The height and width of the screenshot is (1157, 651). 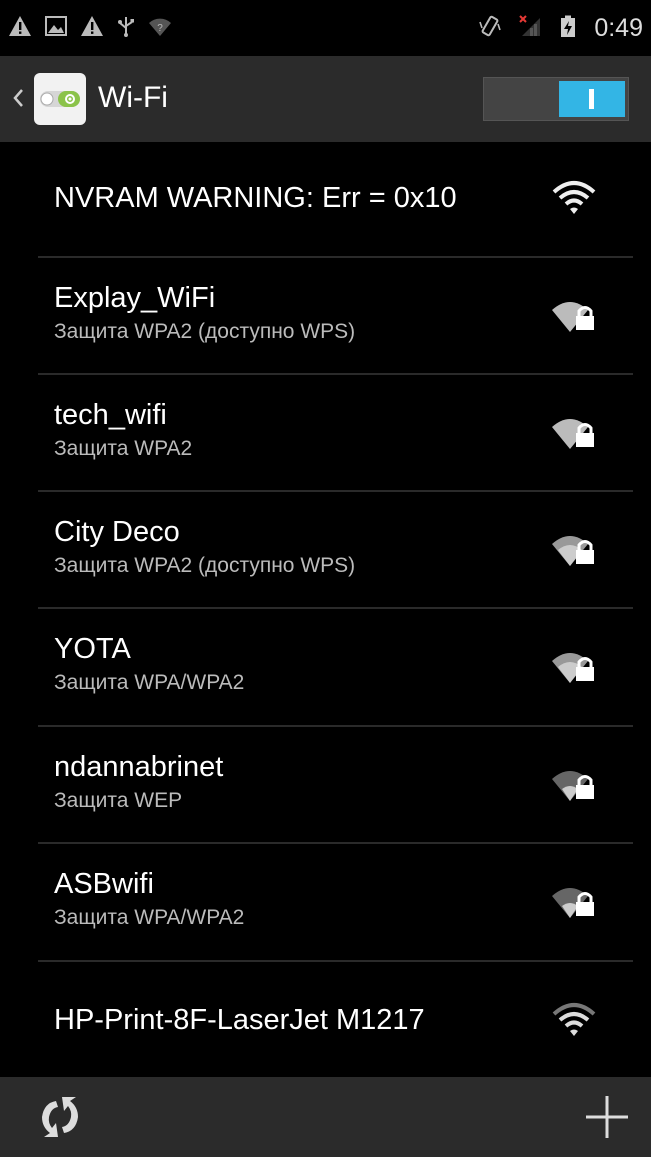 What do you see at coordinates (123, 448) in the screenshot?
I see `network-security: Защита WPA2` at bounding box center [123, 448].